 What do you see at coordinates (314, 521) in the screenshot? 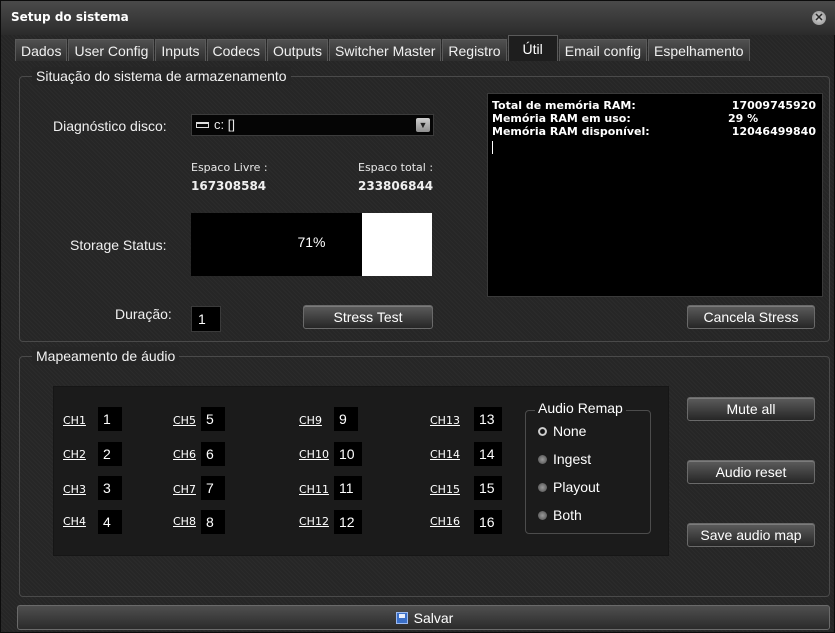
I see `ch12-label: CH12` at bounding box center [314, 521].